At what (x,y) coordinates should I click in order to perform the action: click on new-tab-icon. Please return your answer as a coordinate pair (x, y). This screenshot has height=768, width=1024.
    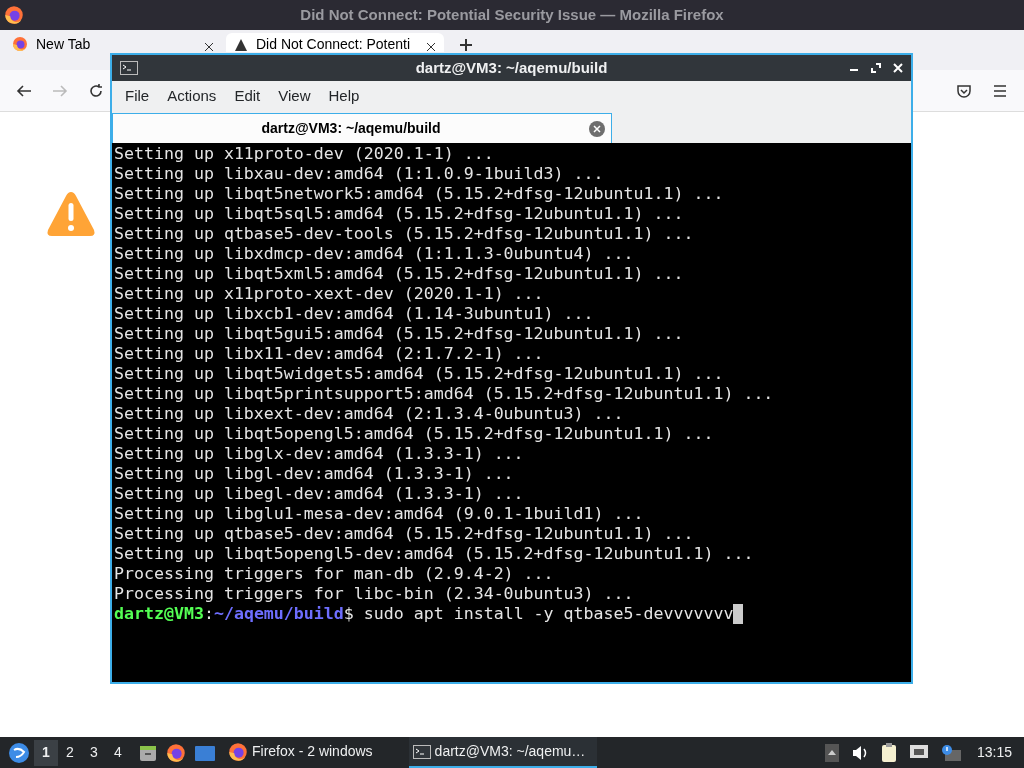
    Looking at the image, I should click on (466, 45).